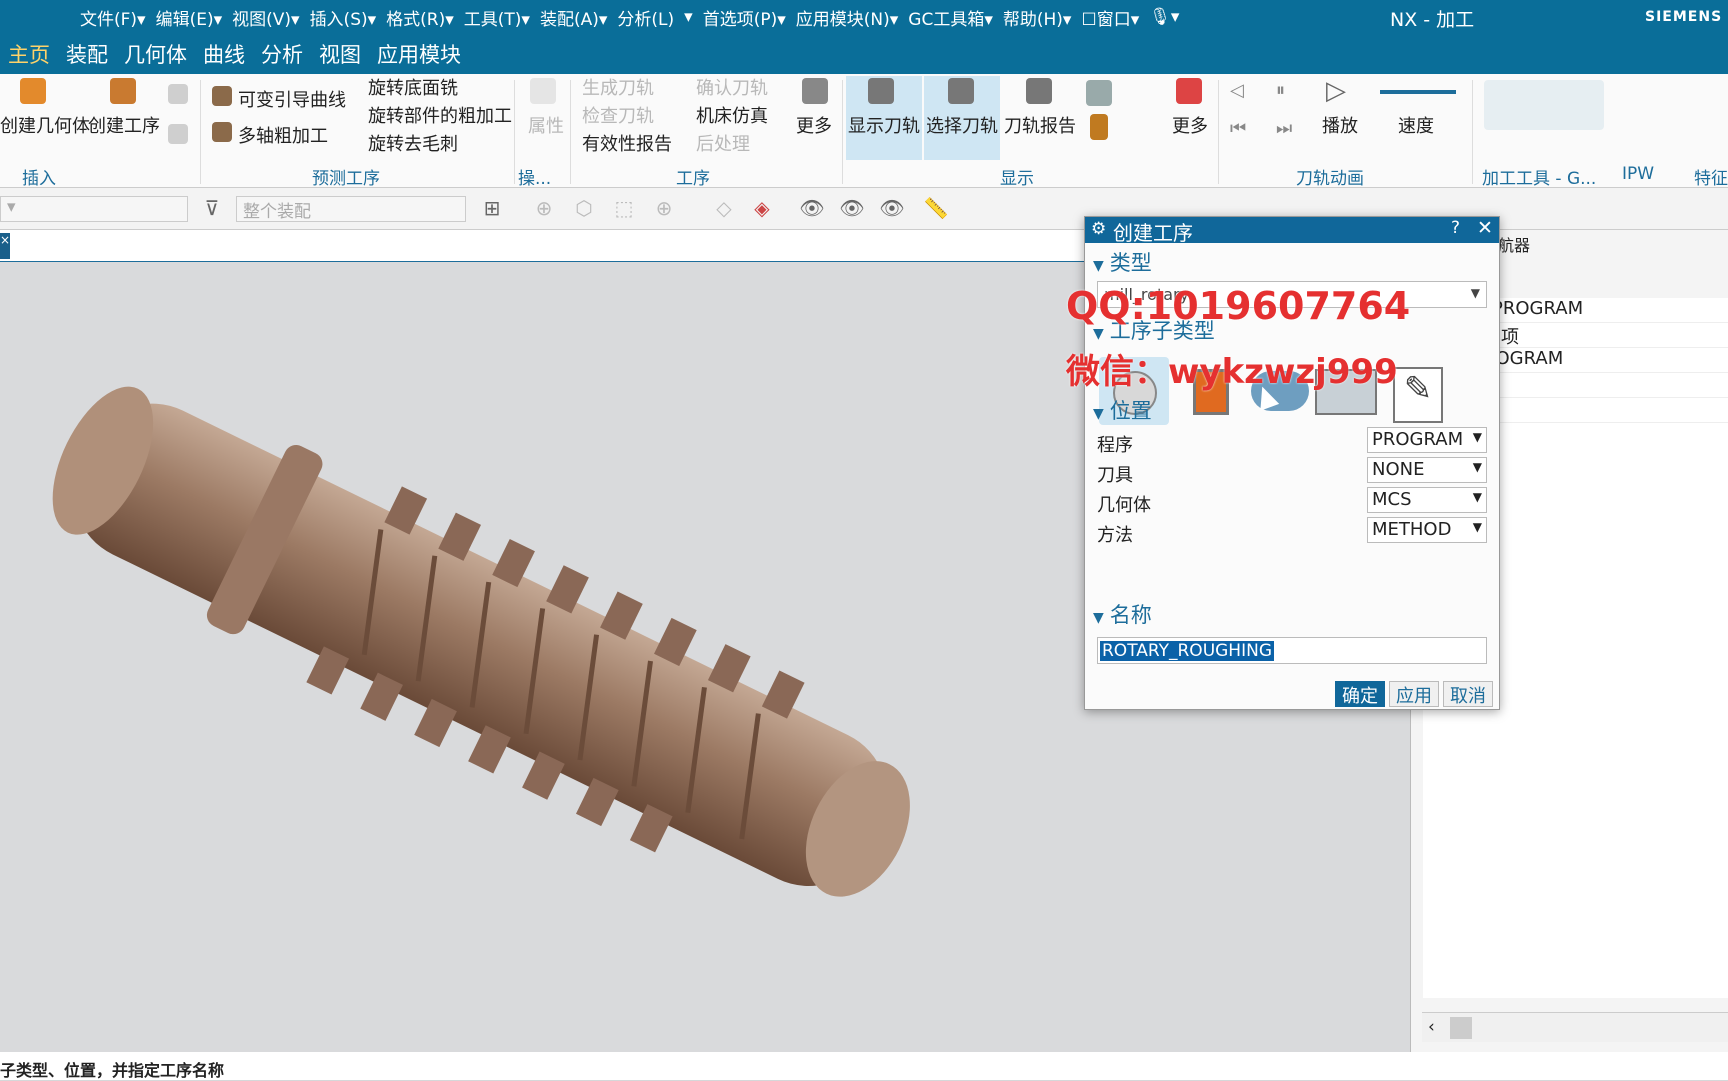  What do you see at coordinates (1037, 17) in the screenshot?
I see `menu-help: 帮助(H)▾` at bounding box center [1037, 17].